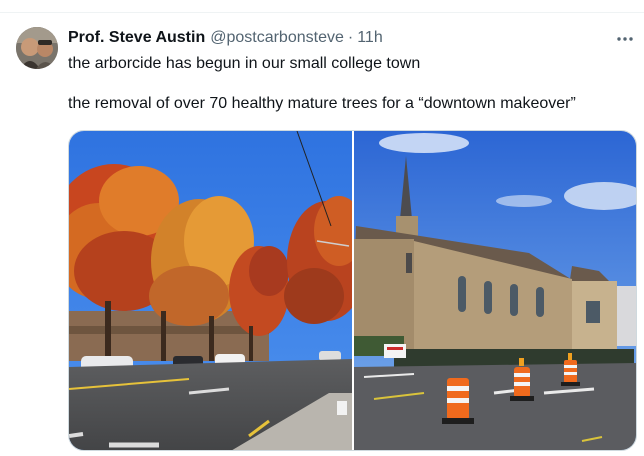 The width and height of the screenshot is (644, 456). I want to click on top-divider, so click(322, 12).